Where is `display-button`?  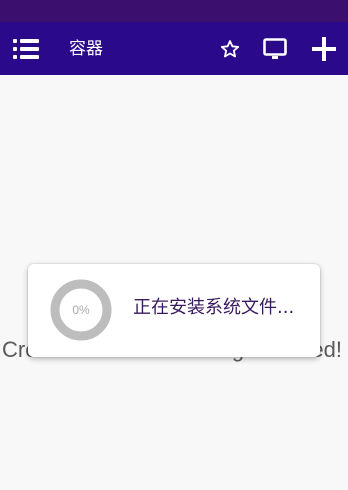 display-button is located at coordinates (275, 49).